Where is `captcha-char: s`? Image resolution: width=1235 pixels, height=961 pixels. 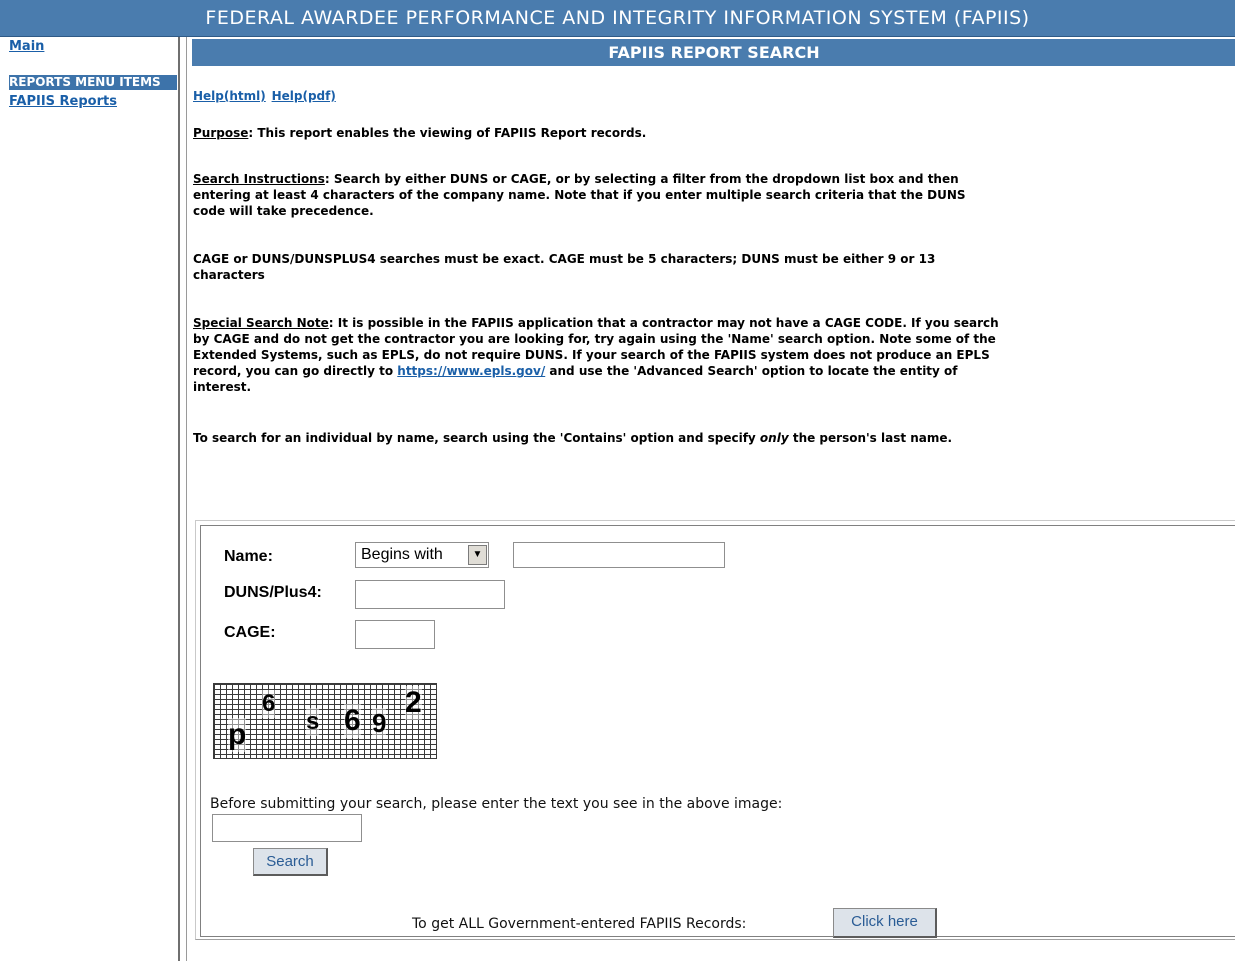 captcha-char: s is located at coordinates (313, 722).